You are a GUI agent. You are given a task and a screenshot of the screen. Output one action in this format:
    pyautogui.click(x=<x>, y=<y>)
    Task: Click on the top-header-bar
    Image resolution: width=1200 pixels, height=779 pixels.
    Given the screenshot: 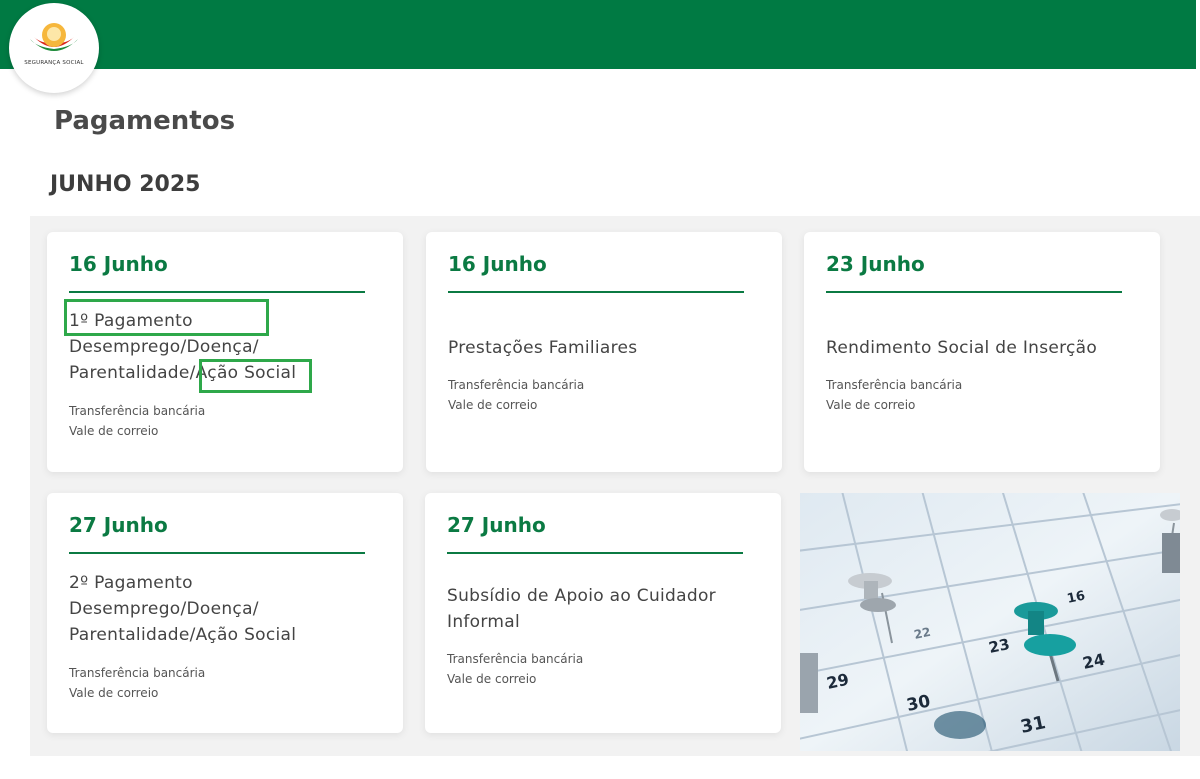 What is the action you would take?
    pyautogui.click(x=598, y=34)
    